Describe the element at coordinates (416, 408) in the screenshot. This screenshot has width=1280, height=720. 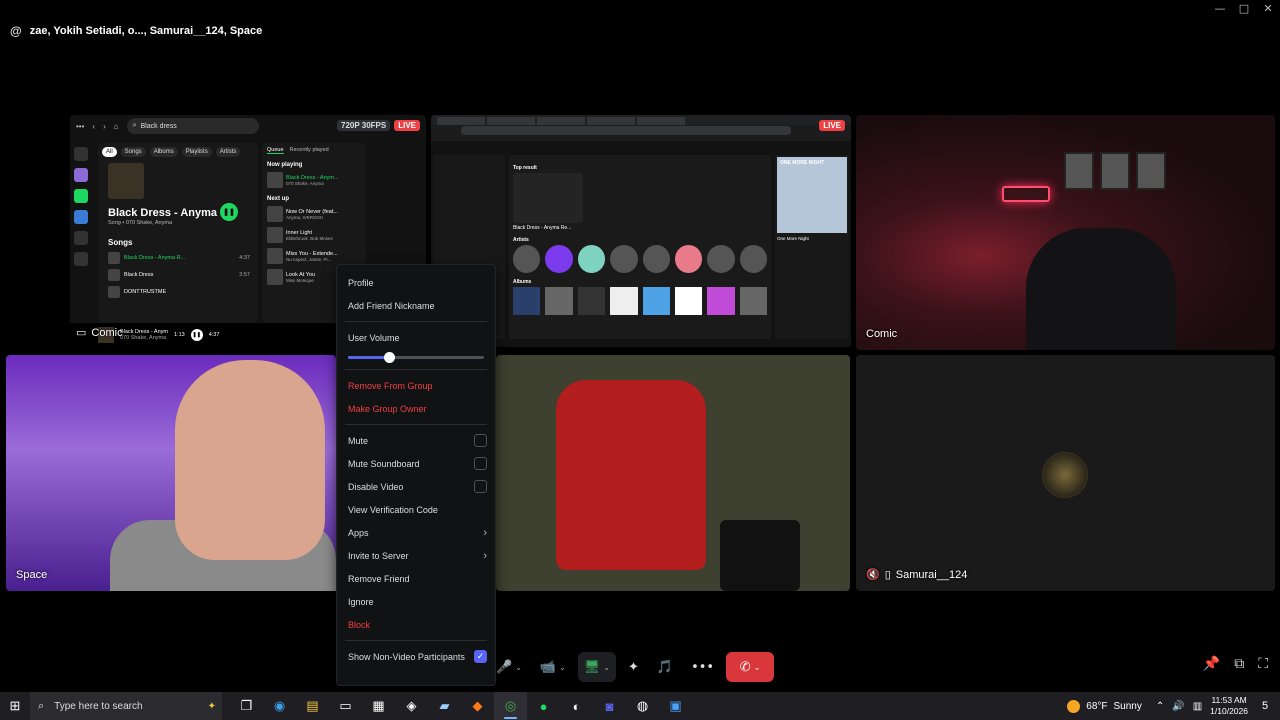
I see `menu-item-make-group-owner: Make Group Owner` at that location.